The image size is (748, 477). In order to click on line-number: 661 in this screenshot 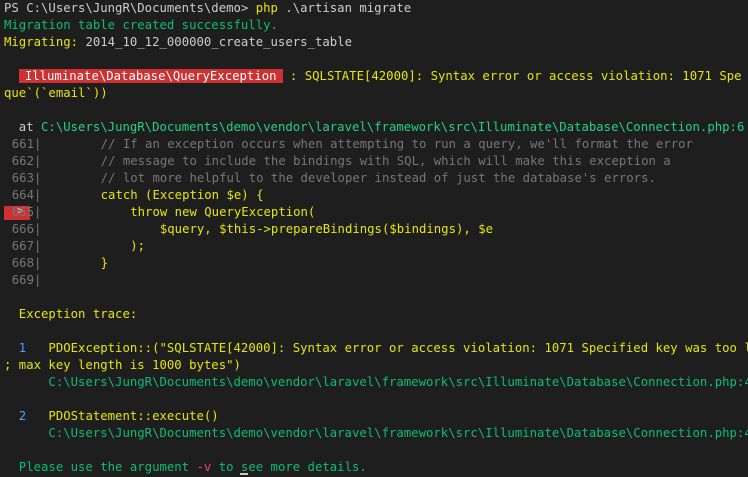, I will do `click(22, 144)`.